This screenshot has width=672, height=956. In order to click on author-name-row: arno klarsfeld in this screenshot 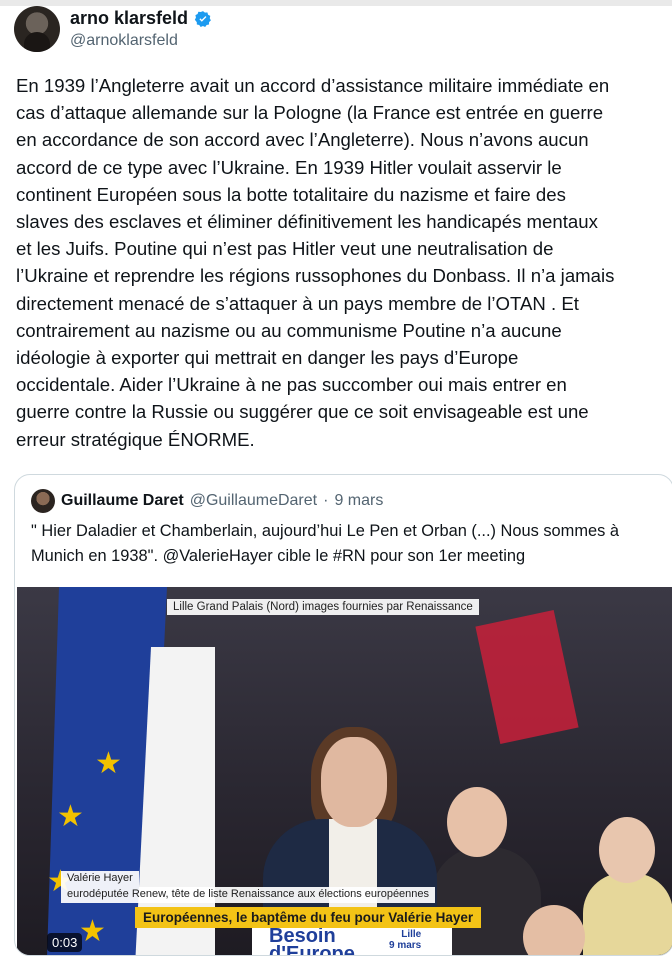, I will do `click(141, 18)`.